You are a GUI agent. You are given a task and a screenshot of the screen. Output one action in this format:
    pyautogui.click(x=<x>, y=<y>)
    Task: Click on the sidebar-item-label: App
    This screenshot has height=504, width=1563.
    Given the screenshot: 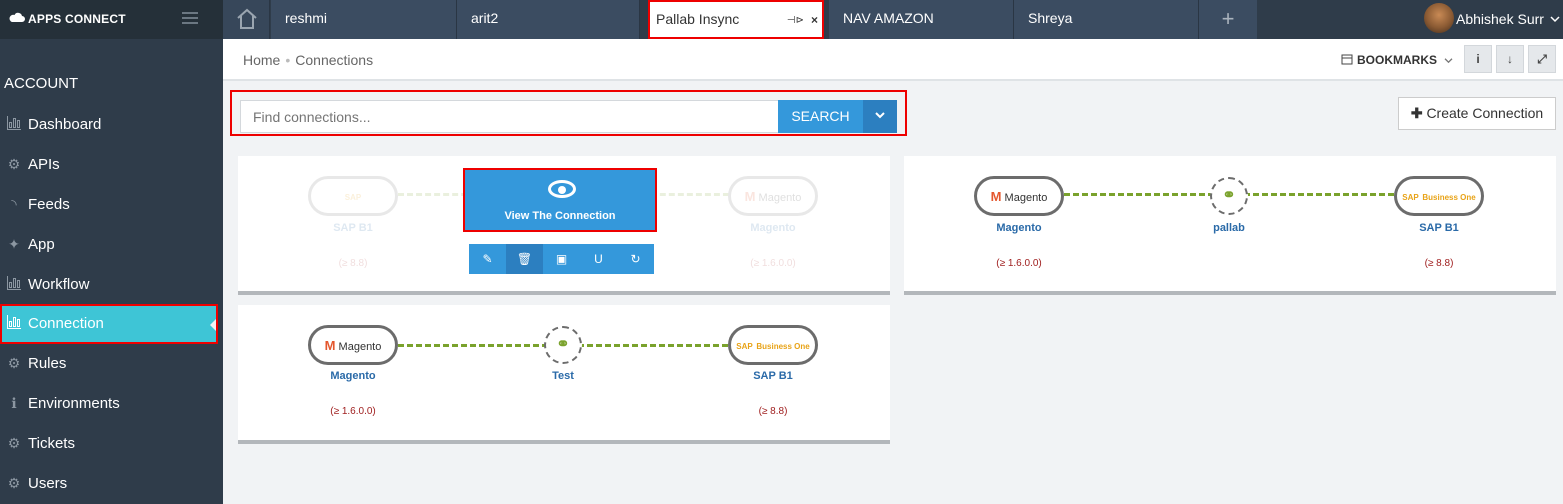 What is the action you would take?
    pyautogui.click(x=41, y=244)
    